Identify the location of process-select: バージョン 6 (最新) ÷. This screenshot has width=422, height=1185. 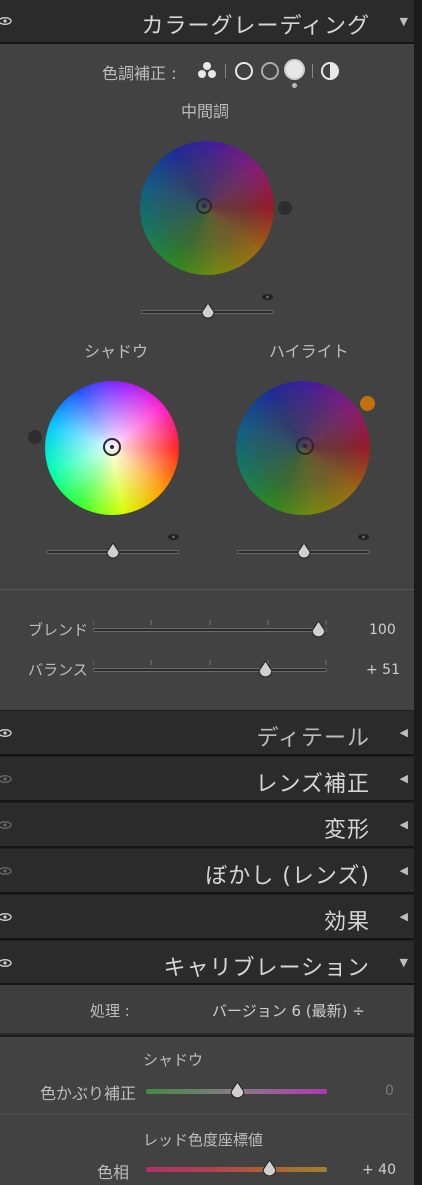
(288, 1010).